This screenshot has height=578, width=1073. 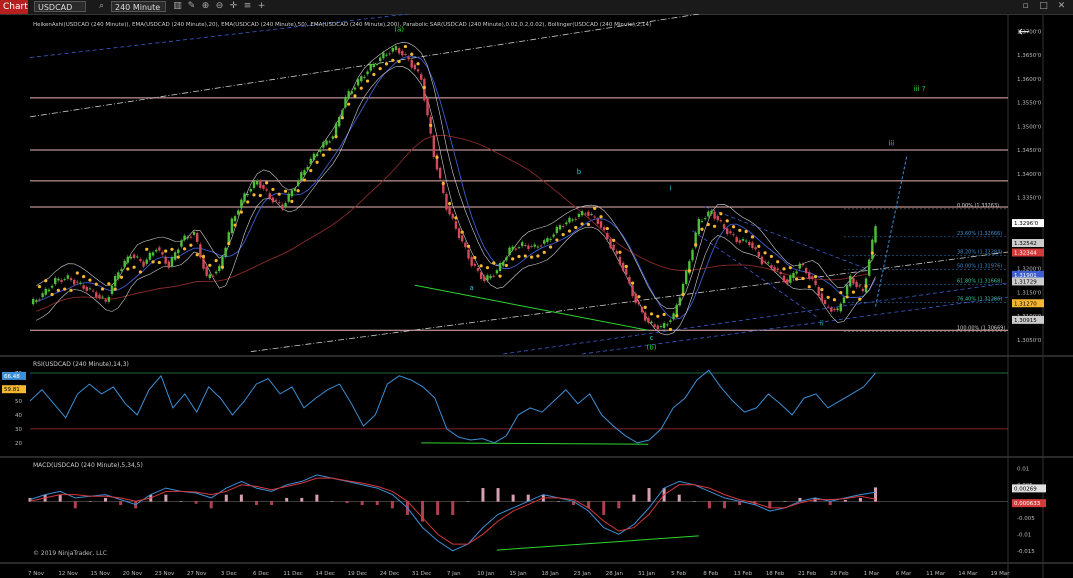 I want to click on close-icon: ✕, so click(x=1061, y=6).